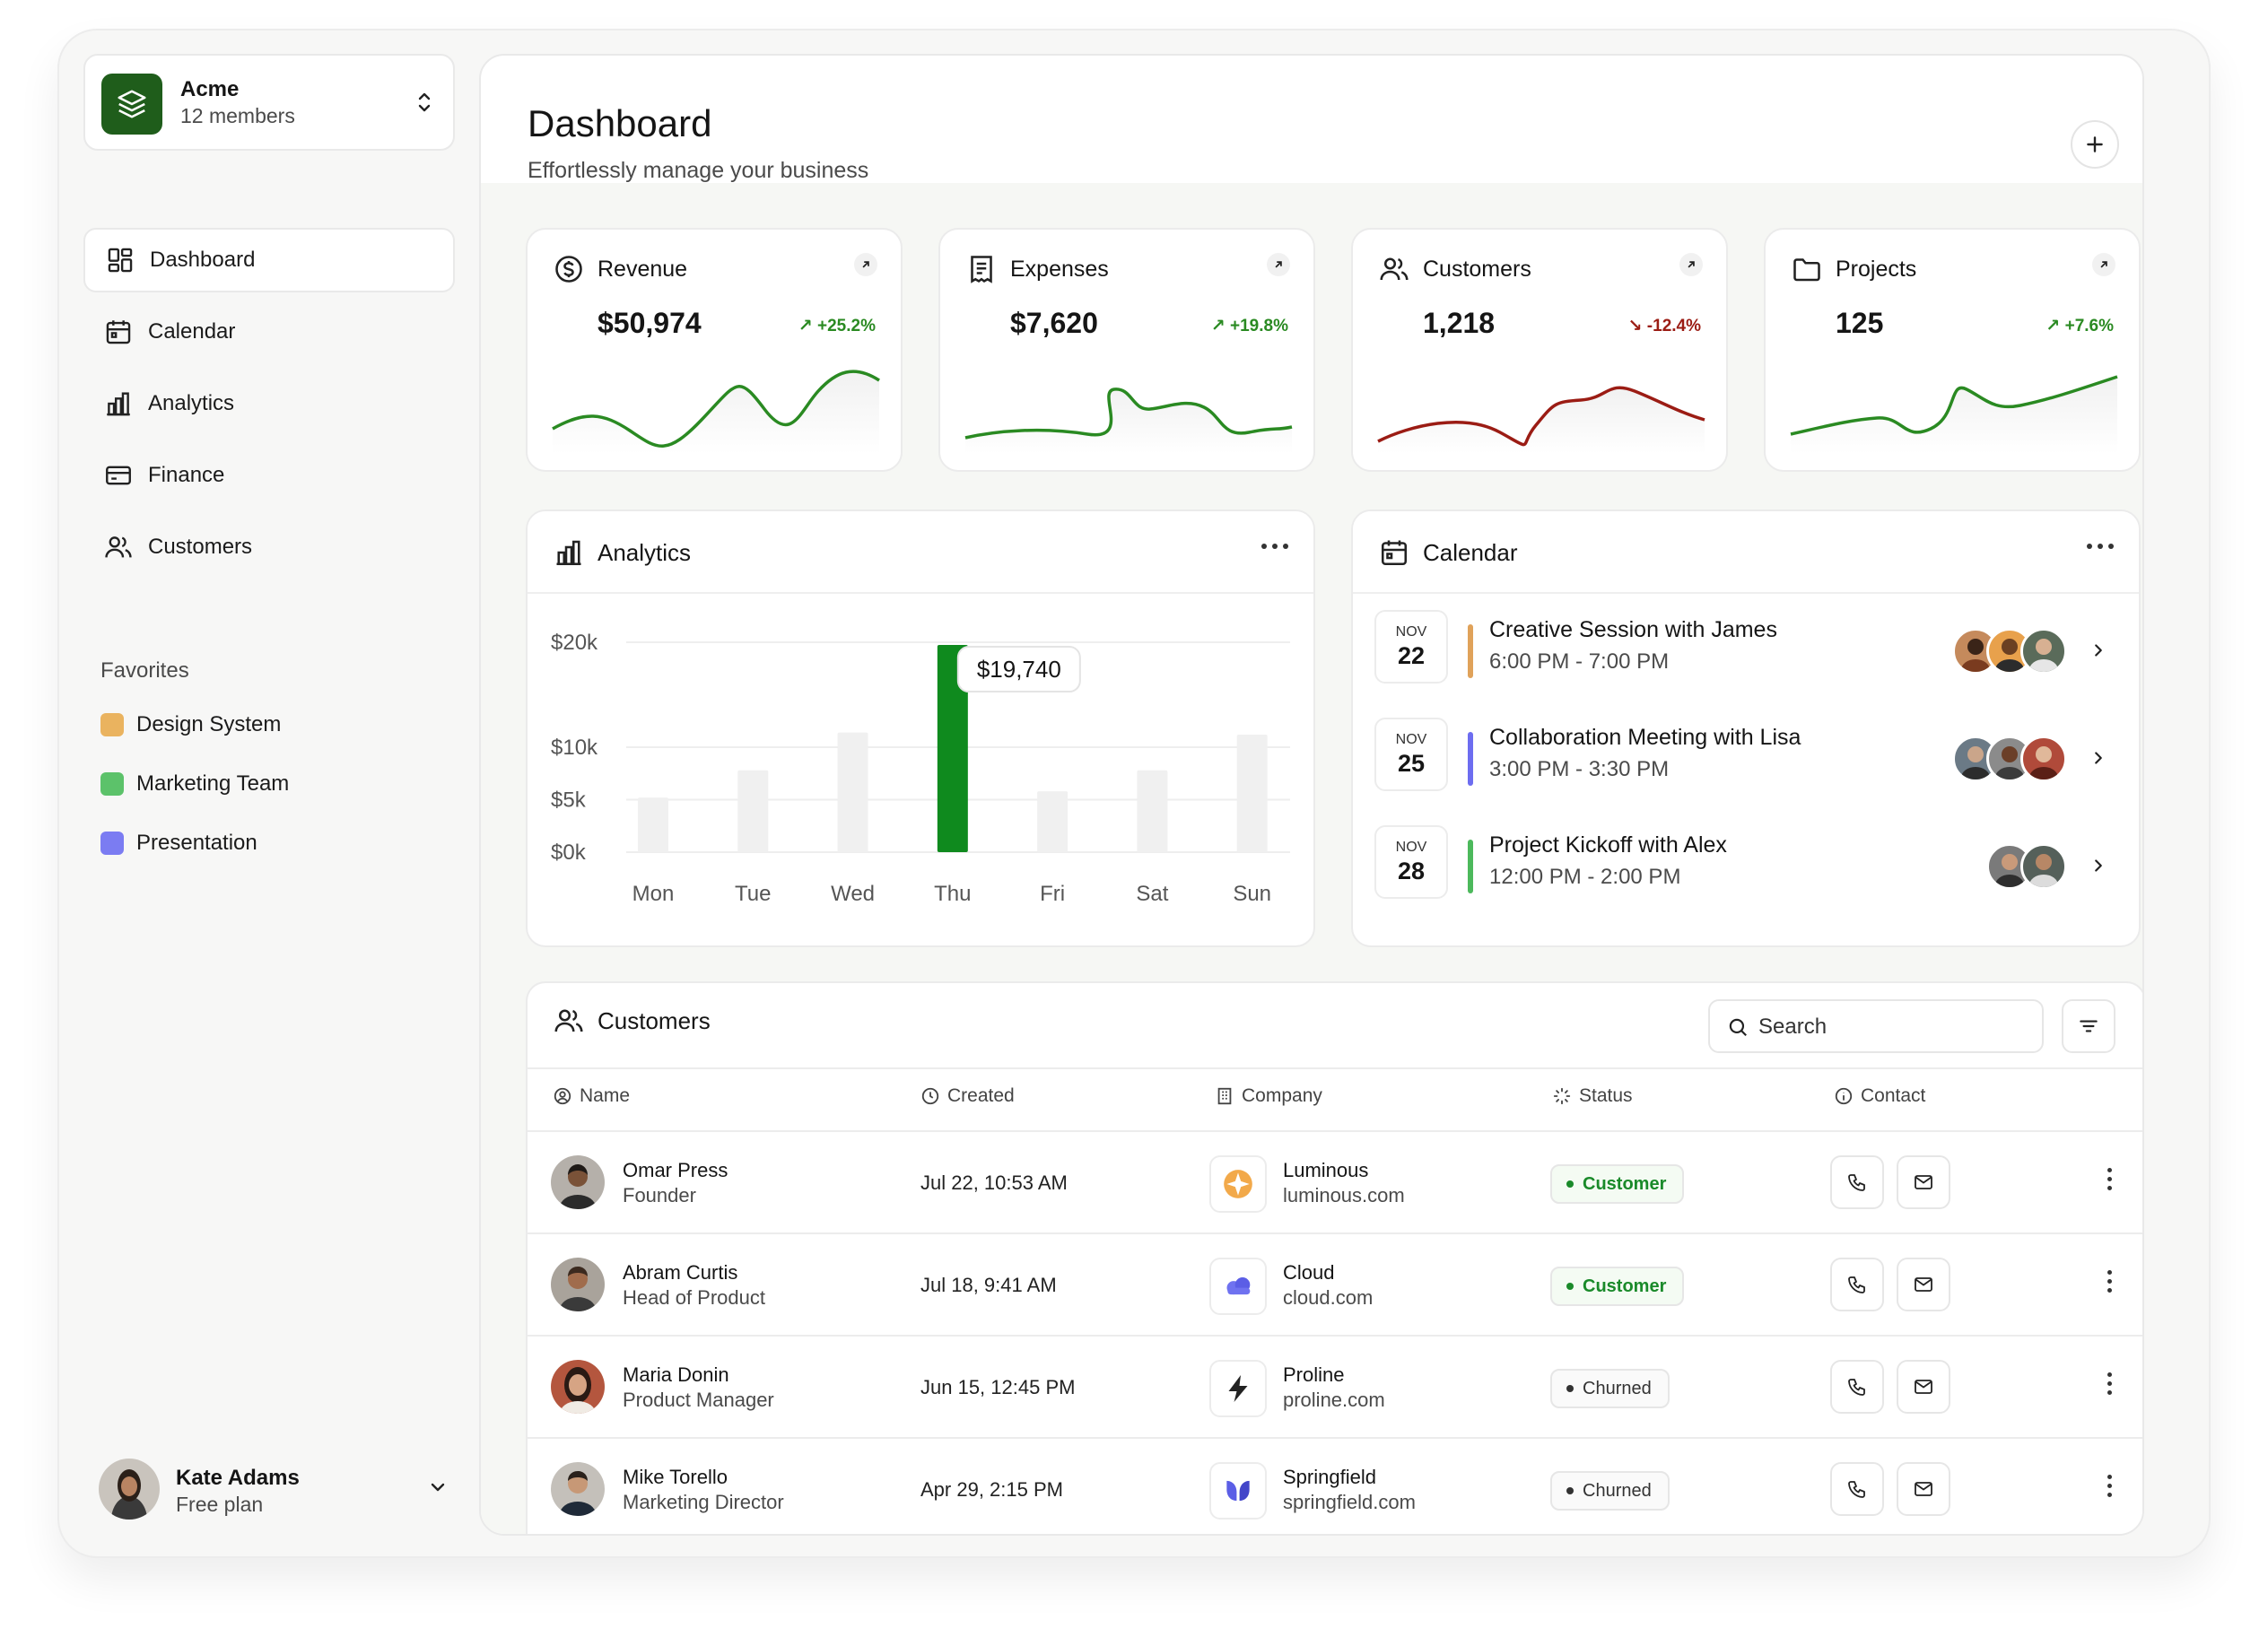 The image size is (2268, 1646). Describe the element at coordinates (278, 1490) in the screenshot. I see `user-menu: Kate Adams Free plan` at that location.